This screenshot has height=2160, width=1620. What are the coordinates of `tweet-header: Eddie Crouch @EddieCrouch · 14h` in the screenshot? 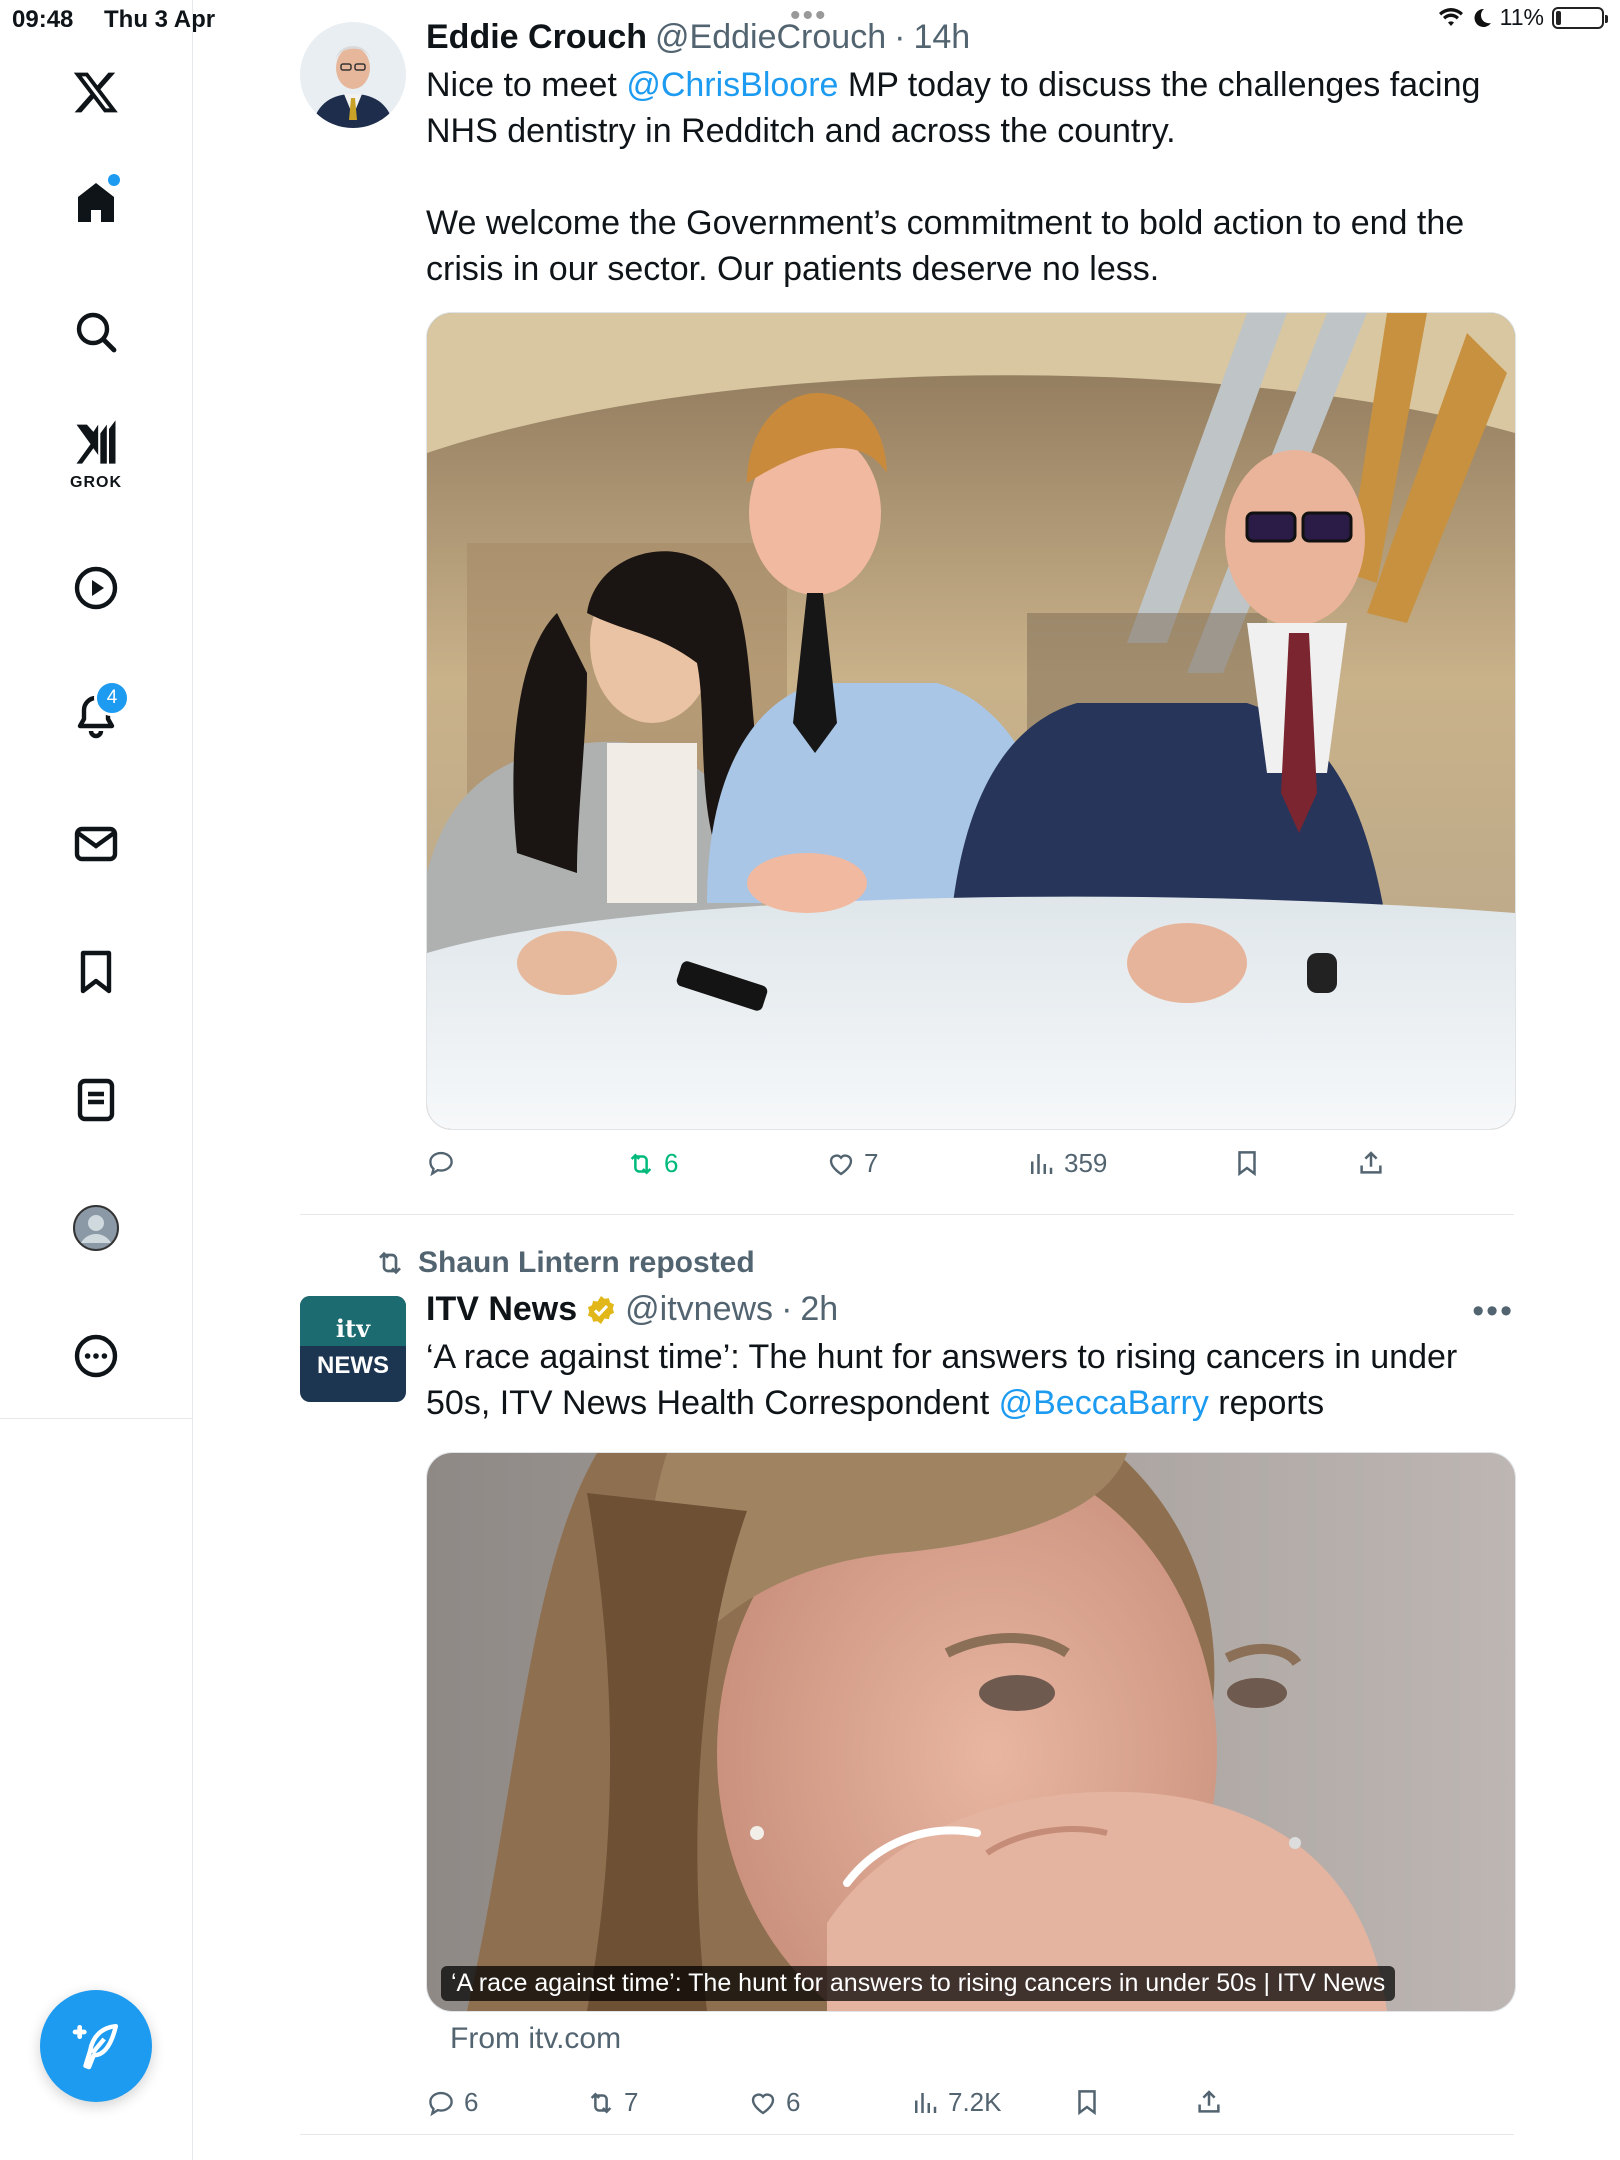 It's located at (698, 37).